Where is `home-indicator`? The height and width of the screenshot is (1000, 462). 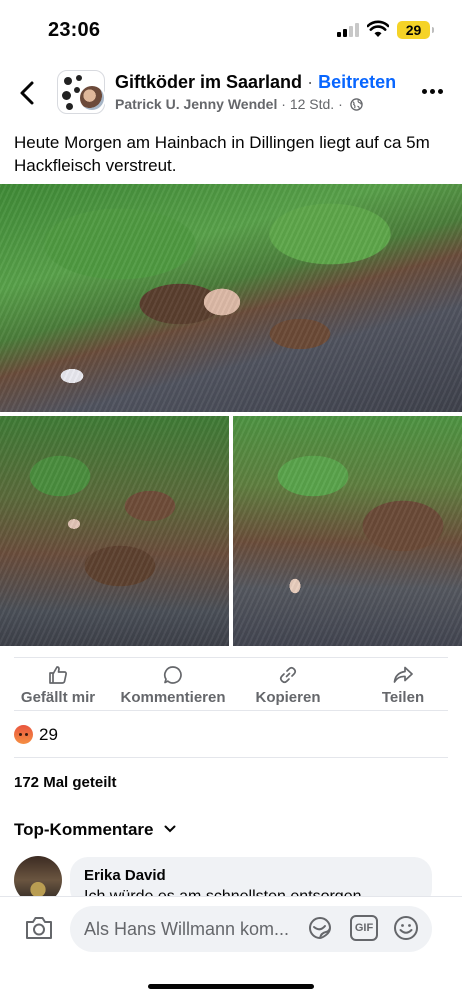 home-indicator is located at coordinates (231, 986).